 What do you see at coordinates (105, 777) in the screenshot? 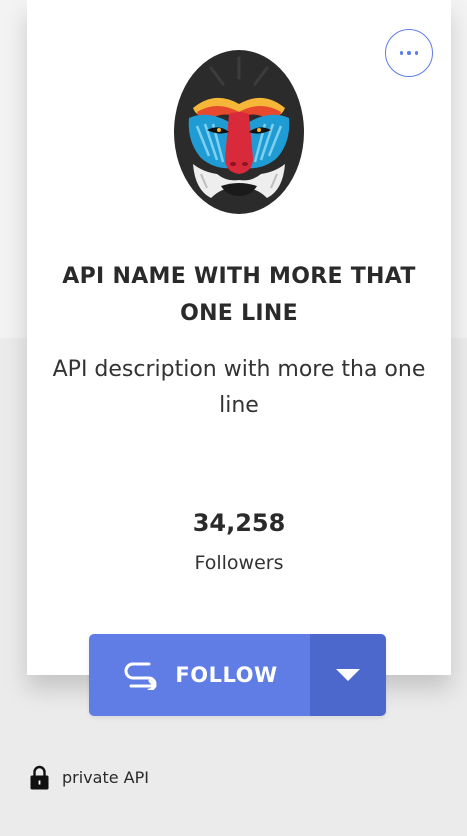
I see `private-api-label: private API` at bounding box center [105, 777].